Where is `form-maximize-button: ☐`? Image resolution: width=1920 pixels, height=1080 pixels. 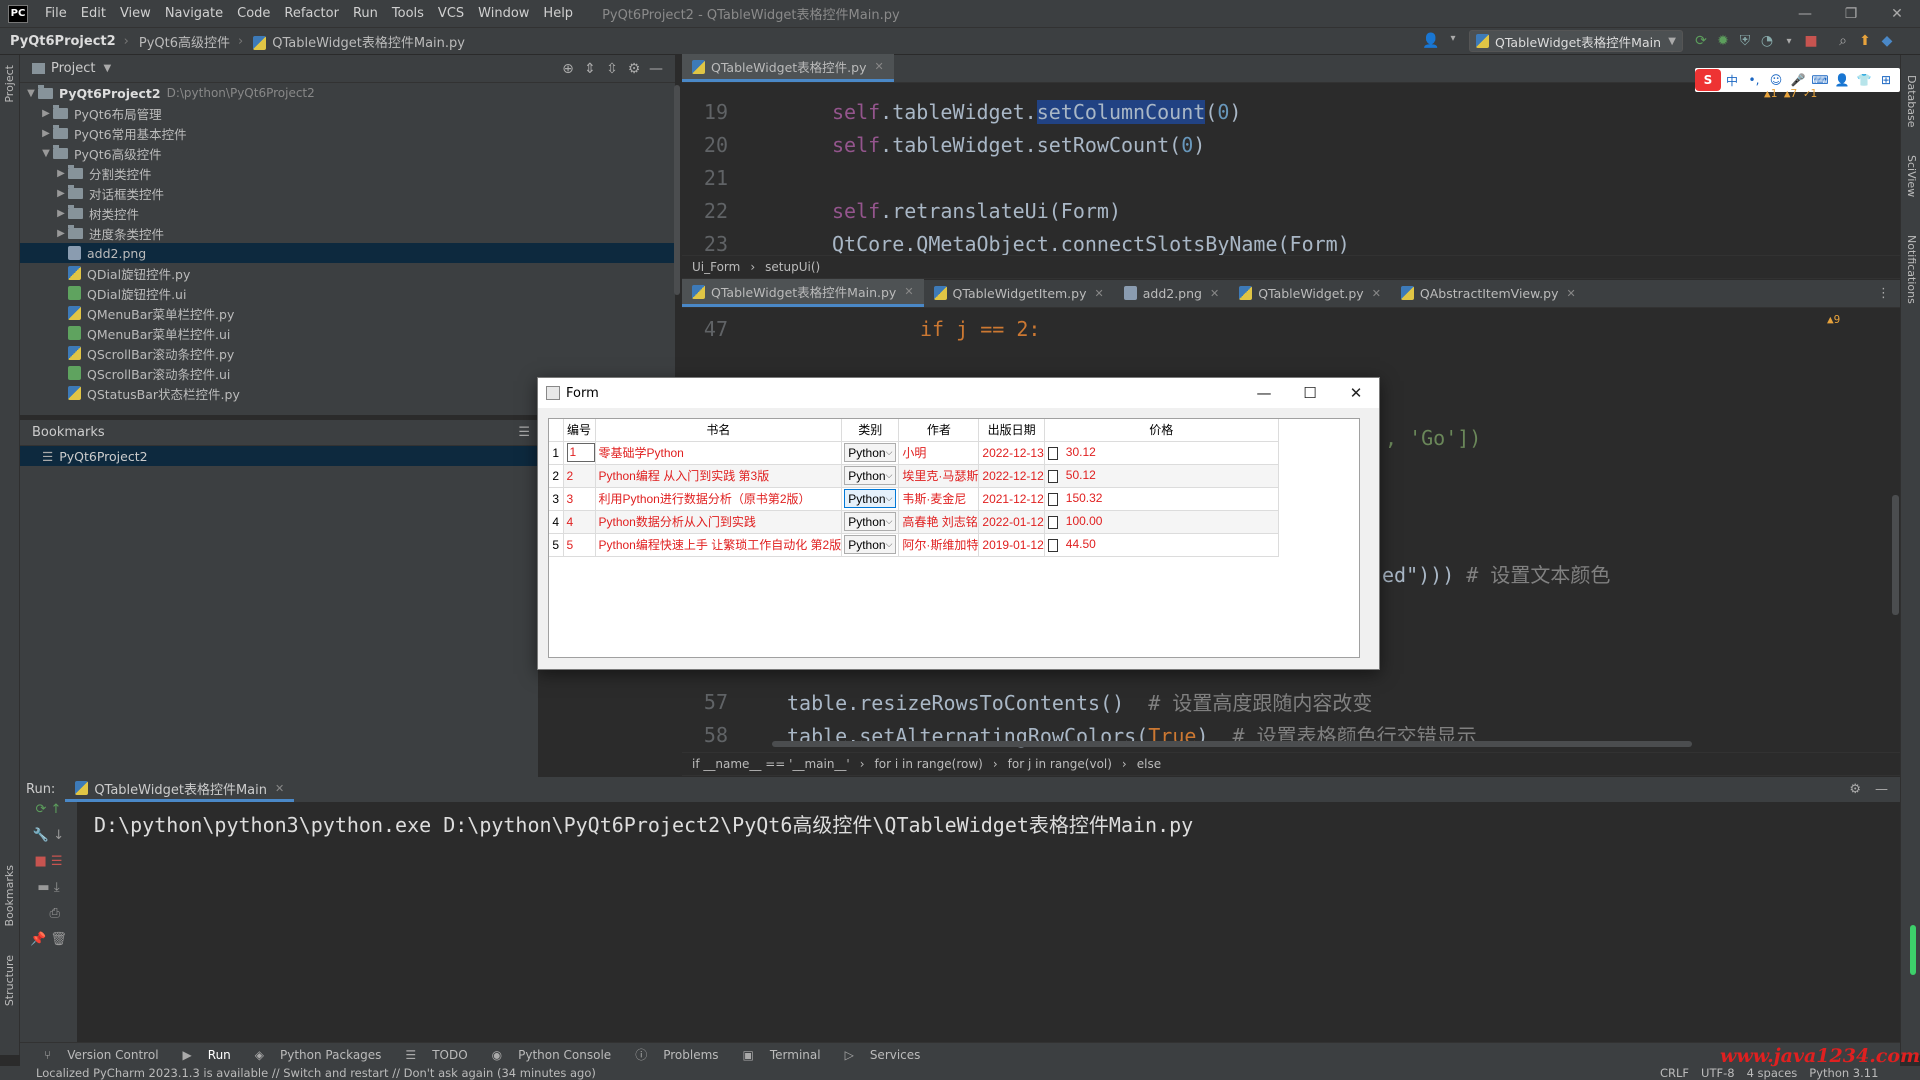
form-maximize-button: ☐ is located at coordinates (1310, 393).